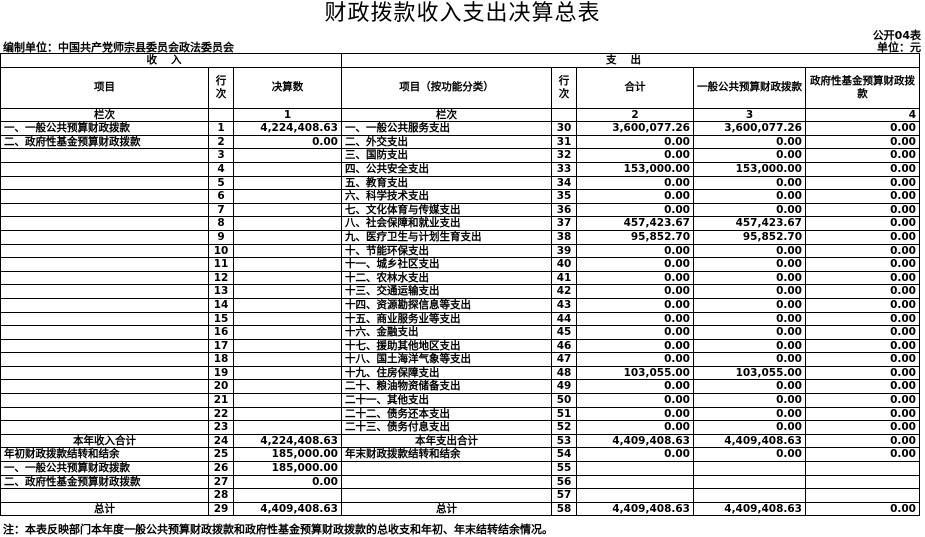 This screenshot has height=537, width=925. Describe the element at coordinates (635, 87) in the screenshot. I see `header-total: 合计` at that location.